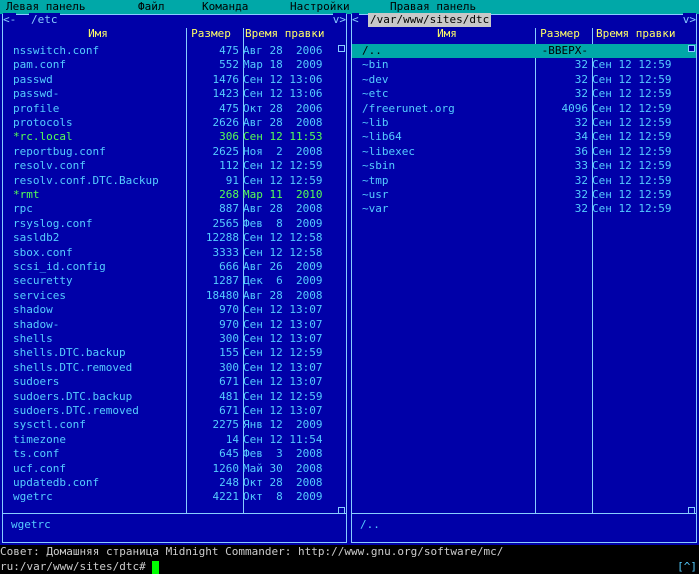 The image size is (699, 574). I want to click on file-row: ~usr 32 Сен 12 12:59, so click(524, 195).